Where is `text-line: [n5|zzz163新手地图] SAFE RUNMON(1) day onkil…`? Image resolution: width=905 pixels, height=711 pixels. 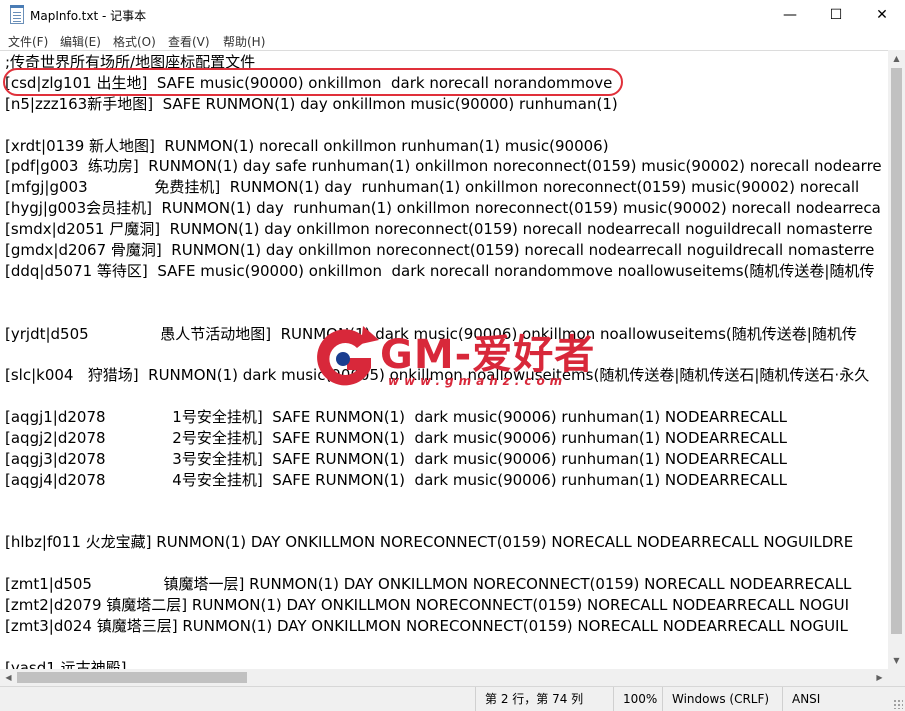
text-line: [n5|zzz163新手地图] SAFE RUNMON(1) day onkil… is located at coordinates (311, 103).